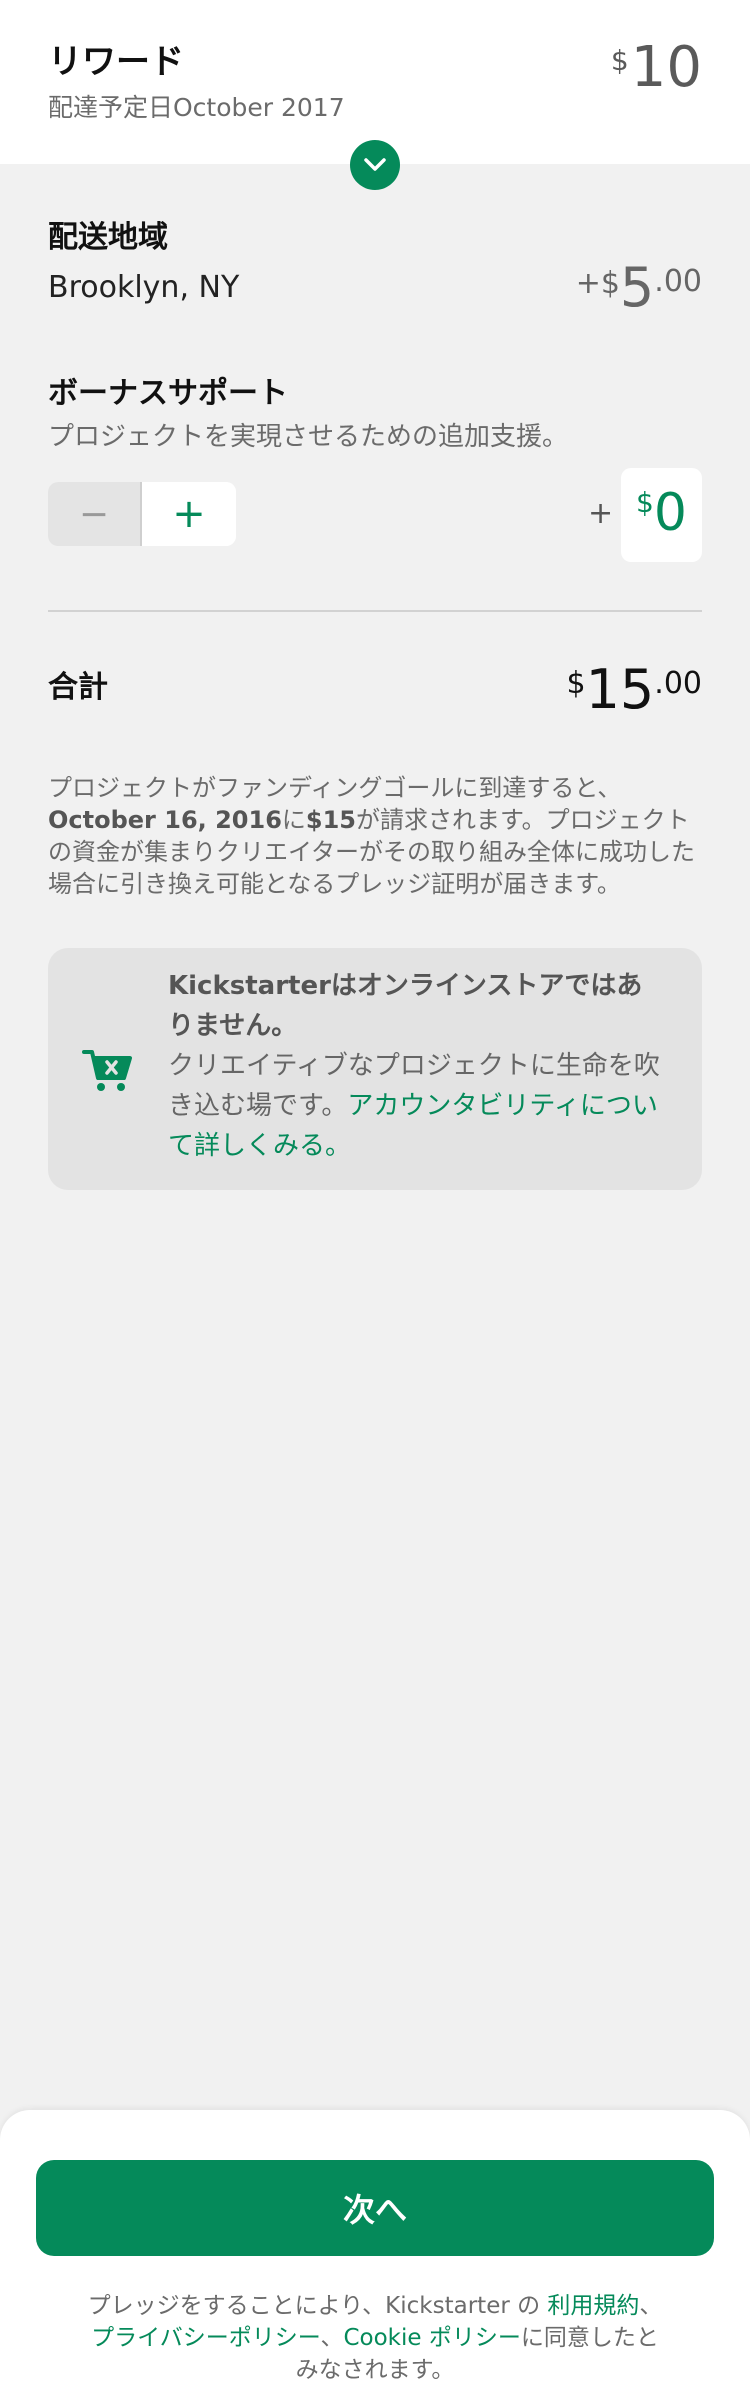  Describe the element at coordinates (78, 687) in the screenshot. I see `total-label: 合計` at that location.